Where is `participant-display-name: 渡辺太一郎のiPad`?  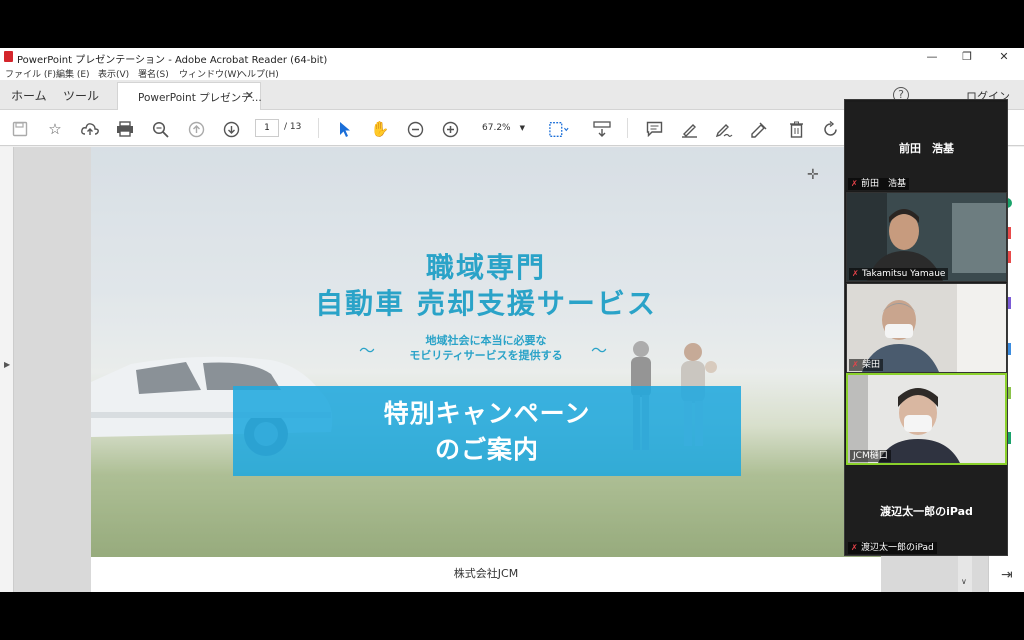
participant-display-name: 渡辺太一郎のiPad is located at coordinates (926, 511).